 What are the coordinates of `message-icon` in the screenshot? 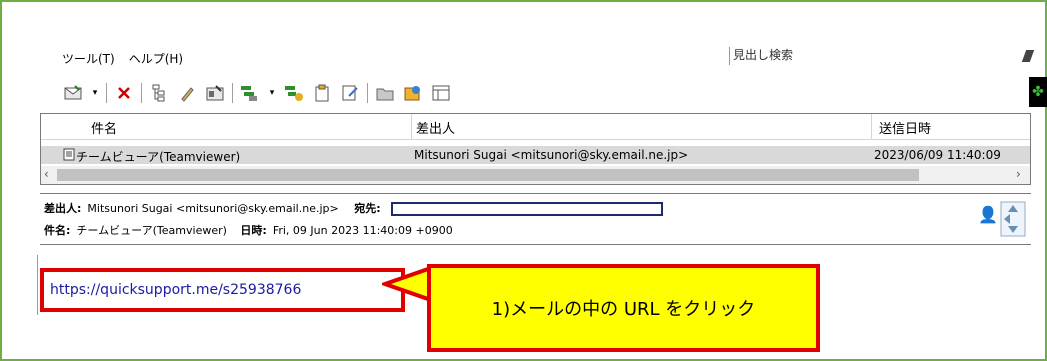 It's located at (69, 155).